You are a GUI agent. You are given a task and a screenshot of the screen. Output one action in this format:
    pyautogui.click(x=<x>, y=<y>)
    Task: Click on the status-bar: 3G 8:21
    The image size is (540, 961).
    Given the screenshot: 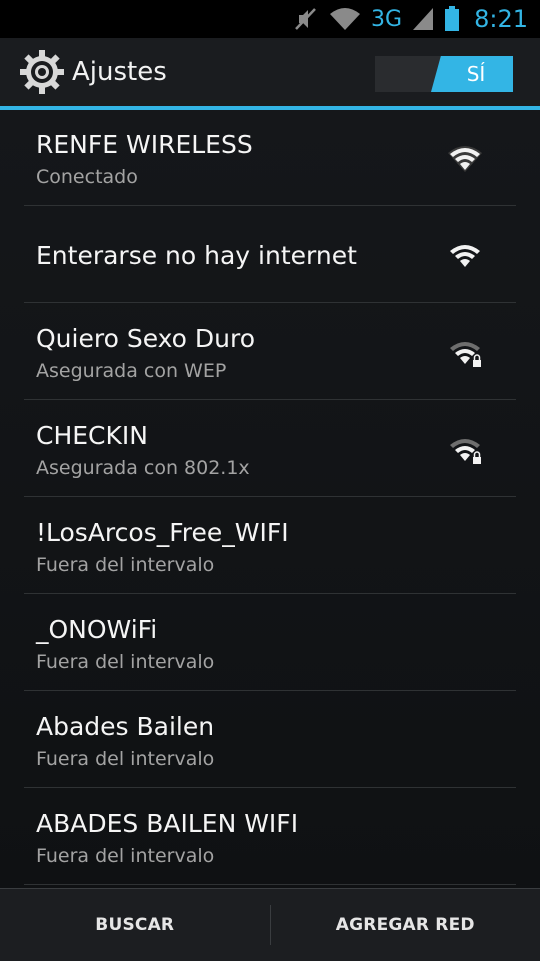 What is the action you would take?
    pyautogui.click(x=270, y=19)
    